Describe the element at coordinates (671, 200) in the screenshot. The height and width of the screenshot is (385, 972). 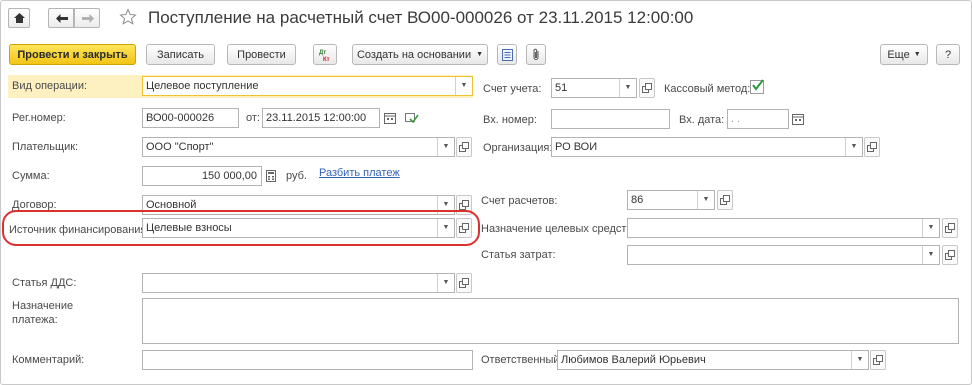
I see `settlement-account-field: 86 ▼` at that location.